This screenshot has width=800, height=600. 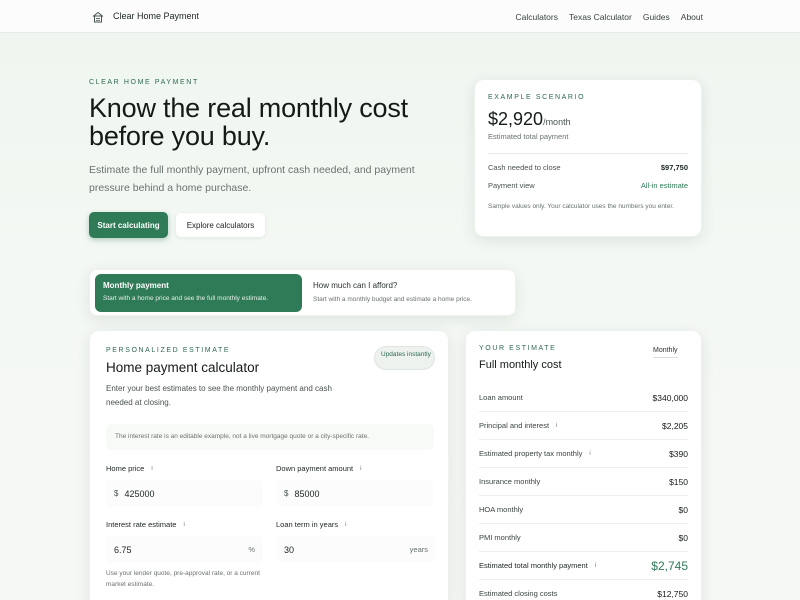 I want to click on estimate-row-label: PMI monthly, so click(x=500, y=537).